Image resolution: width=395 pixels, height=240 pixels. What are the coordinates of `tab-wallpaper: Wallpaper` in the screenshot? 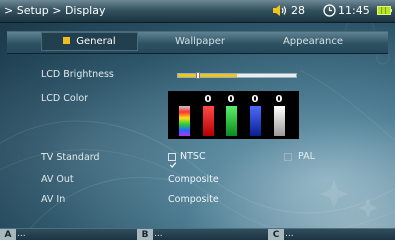 It's located at (200, 41).